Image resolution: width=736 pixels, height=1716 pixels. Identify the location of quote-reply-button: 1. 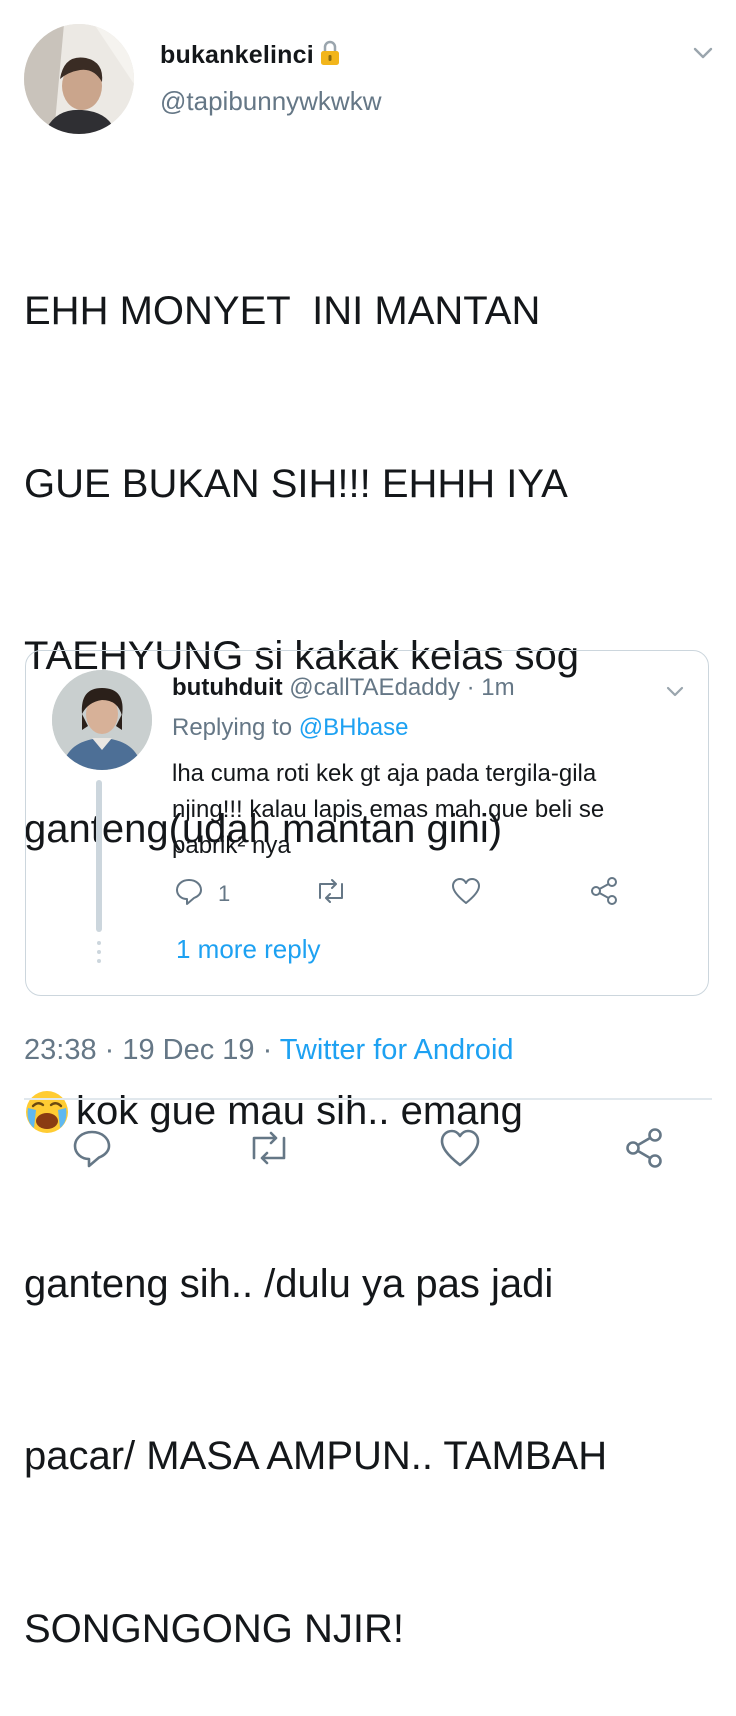
(202, 894).